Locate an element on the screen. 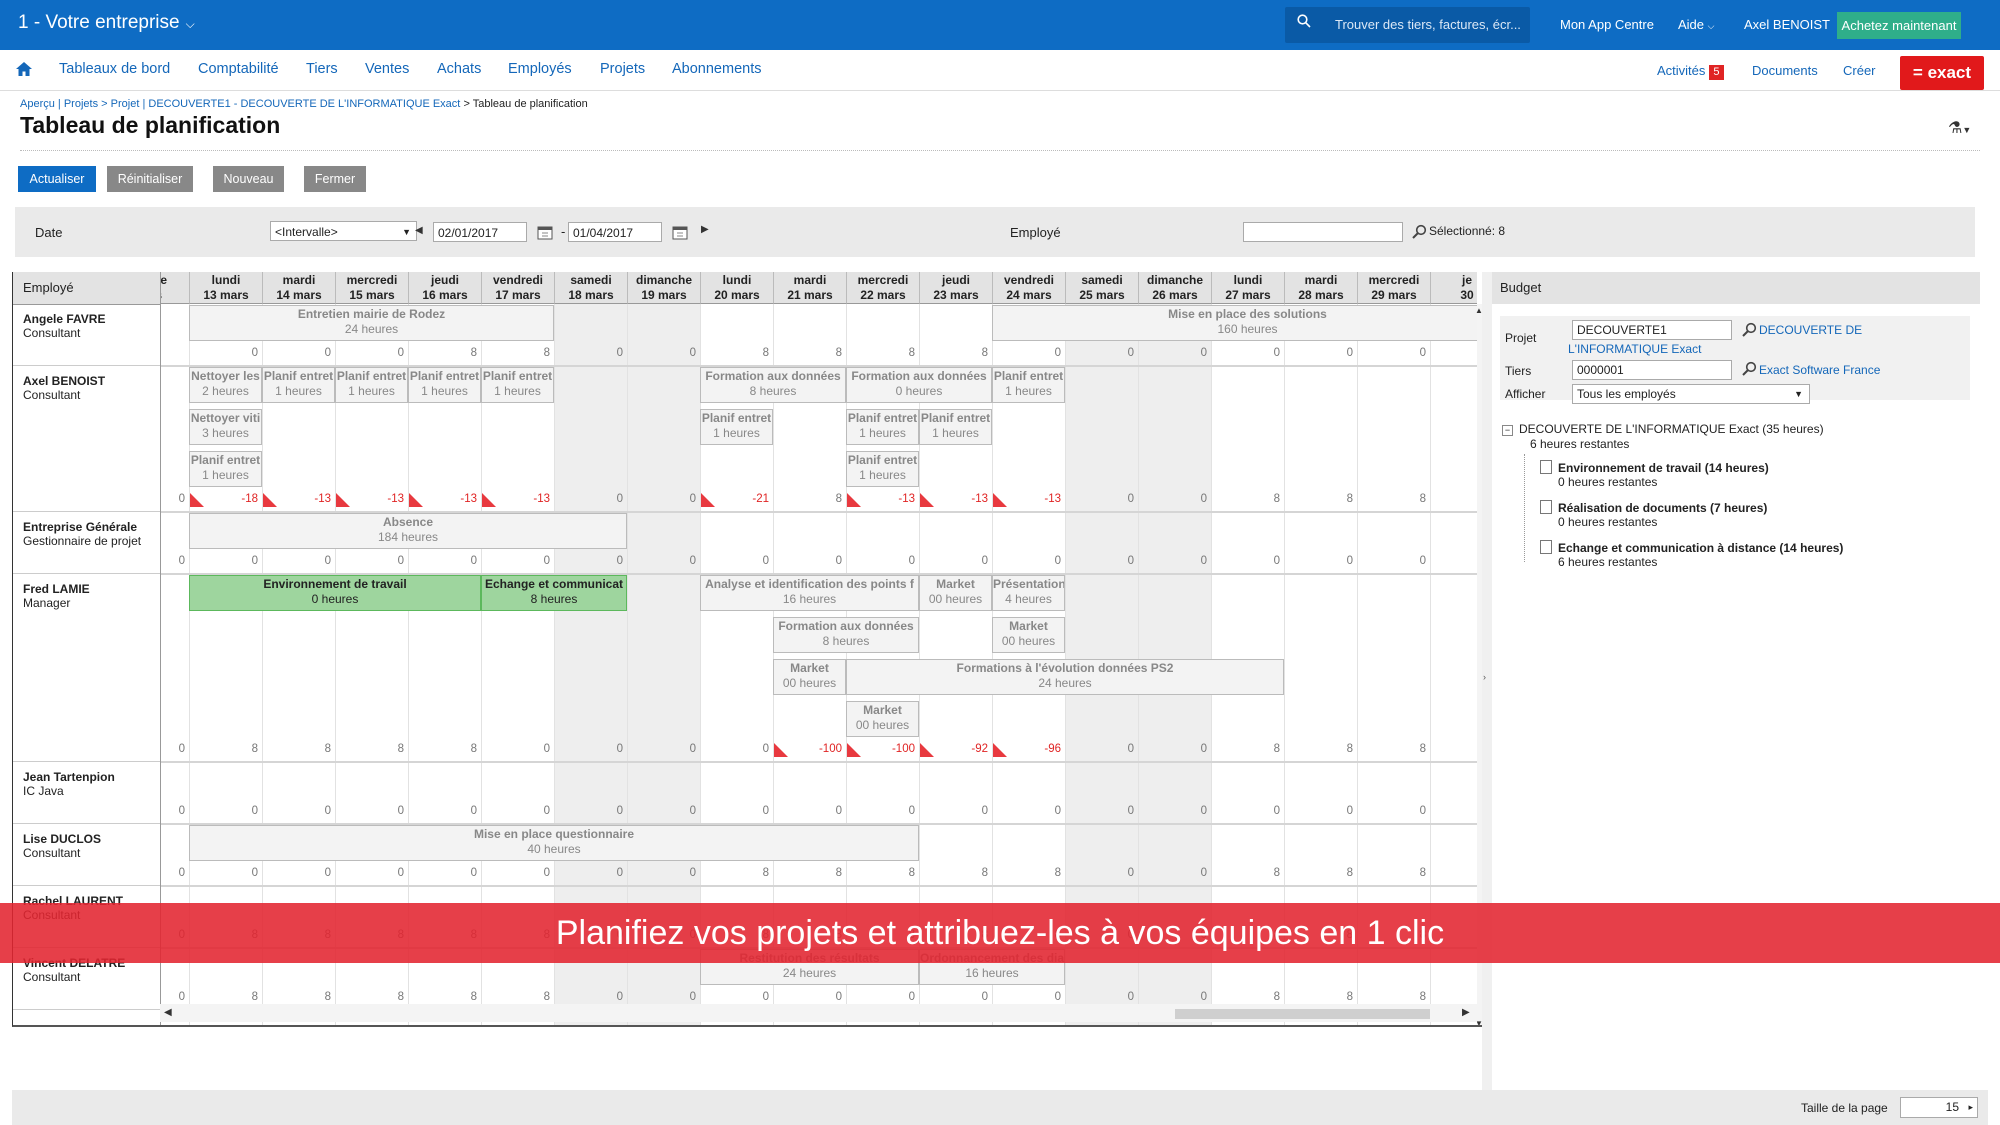  user-menu: Axel BENOIST is located at coordinates (1787, 24).